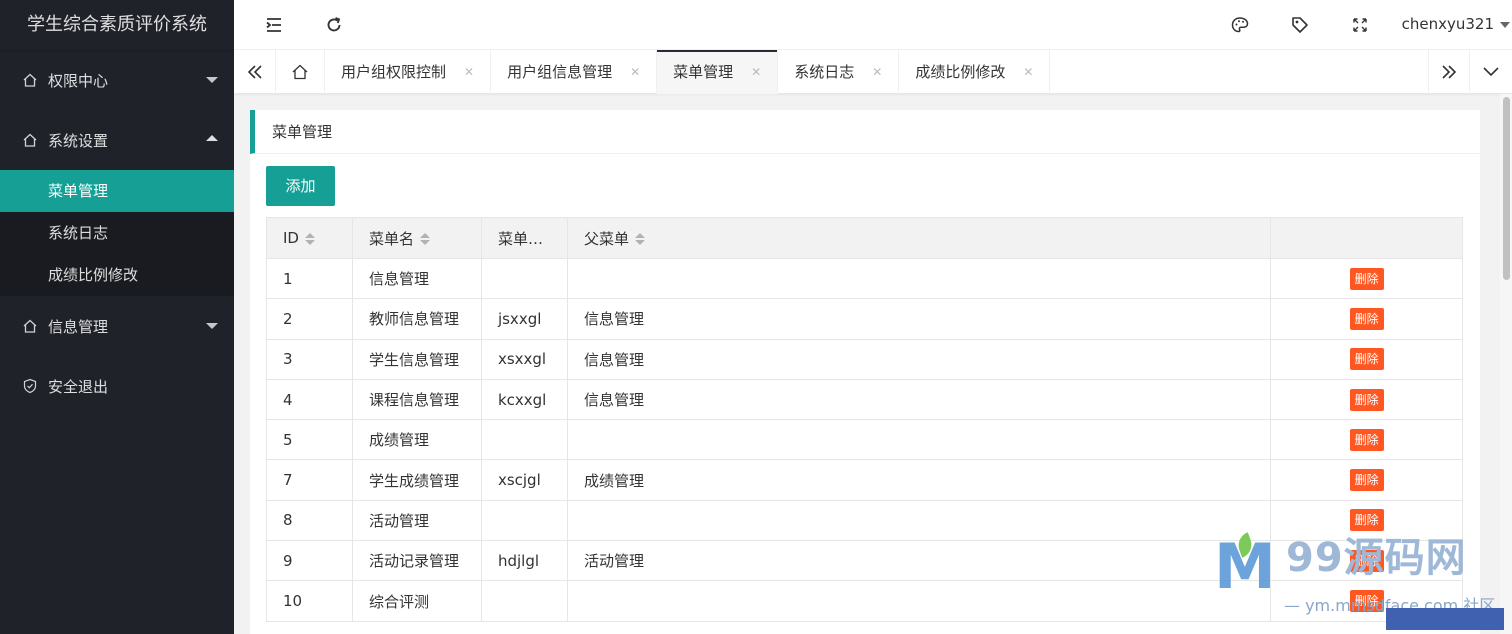  Describe the element at coordinates (1506, 188) in the screenshot. I see `scrollbar-thumb` at that location.